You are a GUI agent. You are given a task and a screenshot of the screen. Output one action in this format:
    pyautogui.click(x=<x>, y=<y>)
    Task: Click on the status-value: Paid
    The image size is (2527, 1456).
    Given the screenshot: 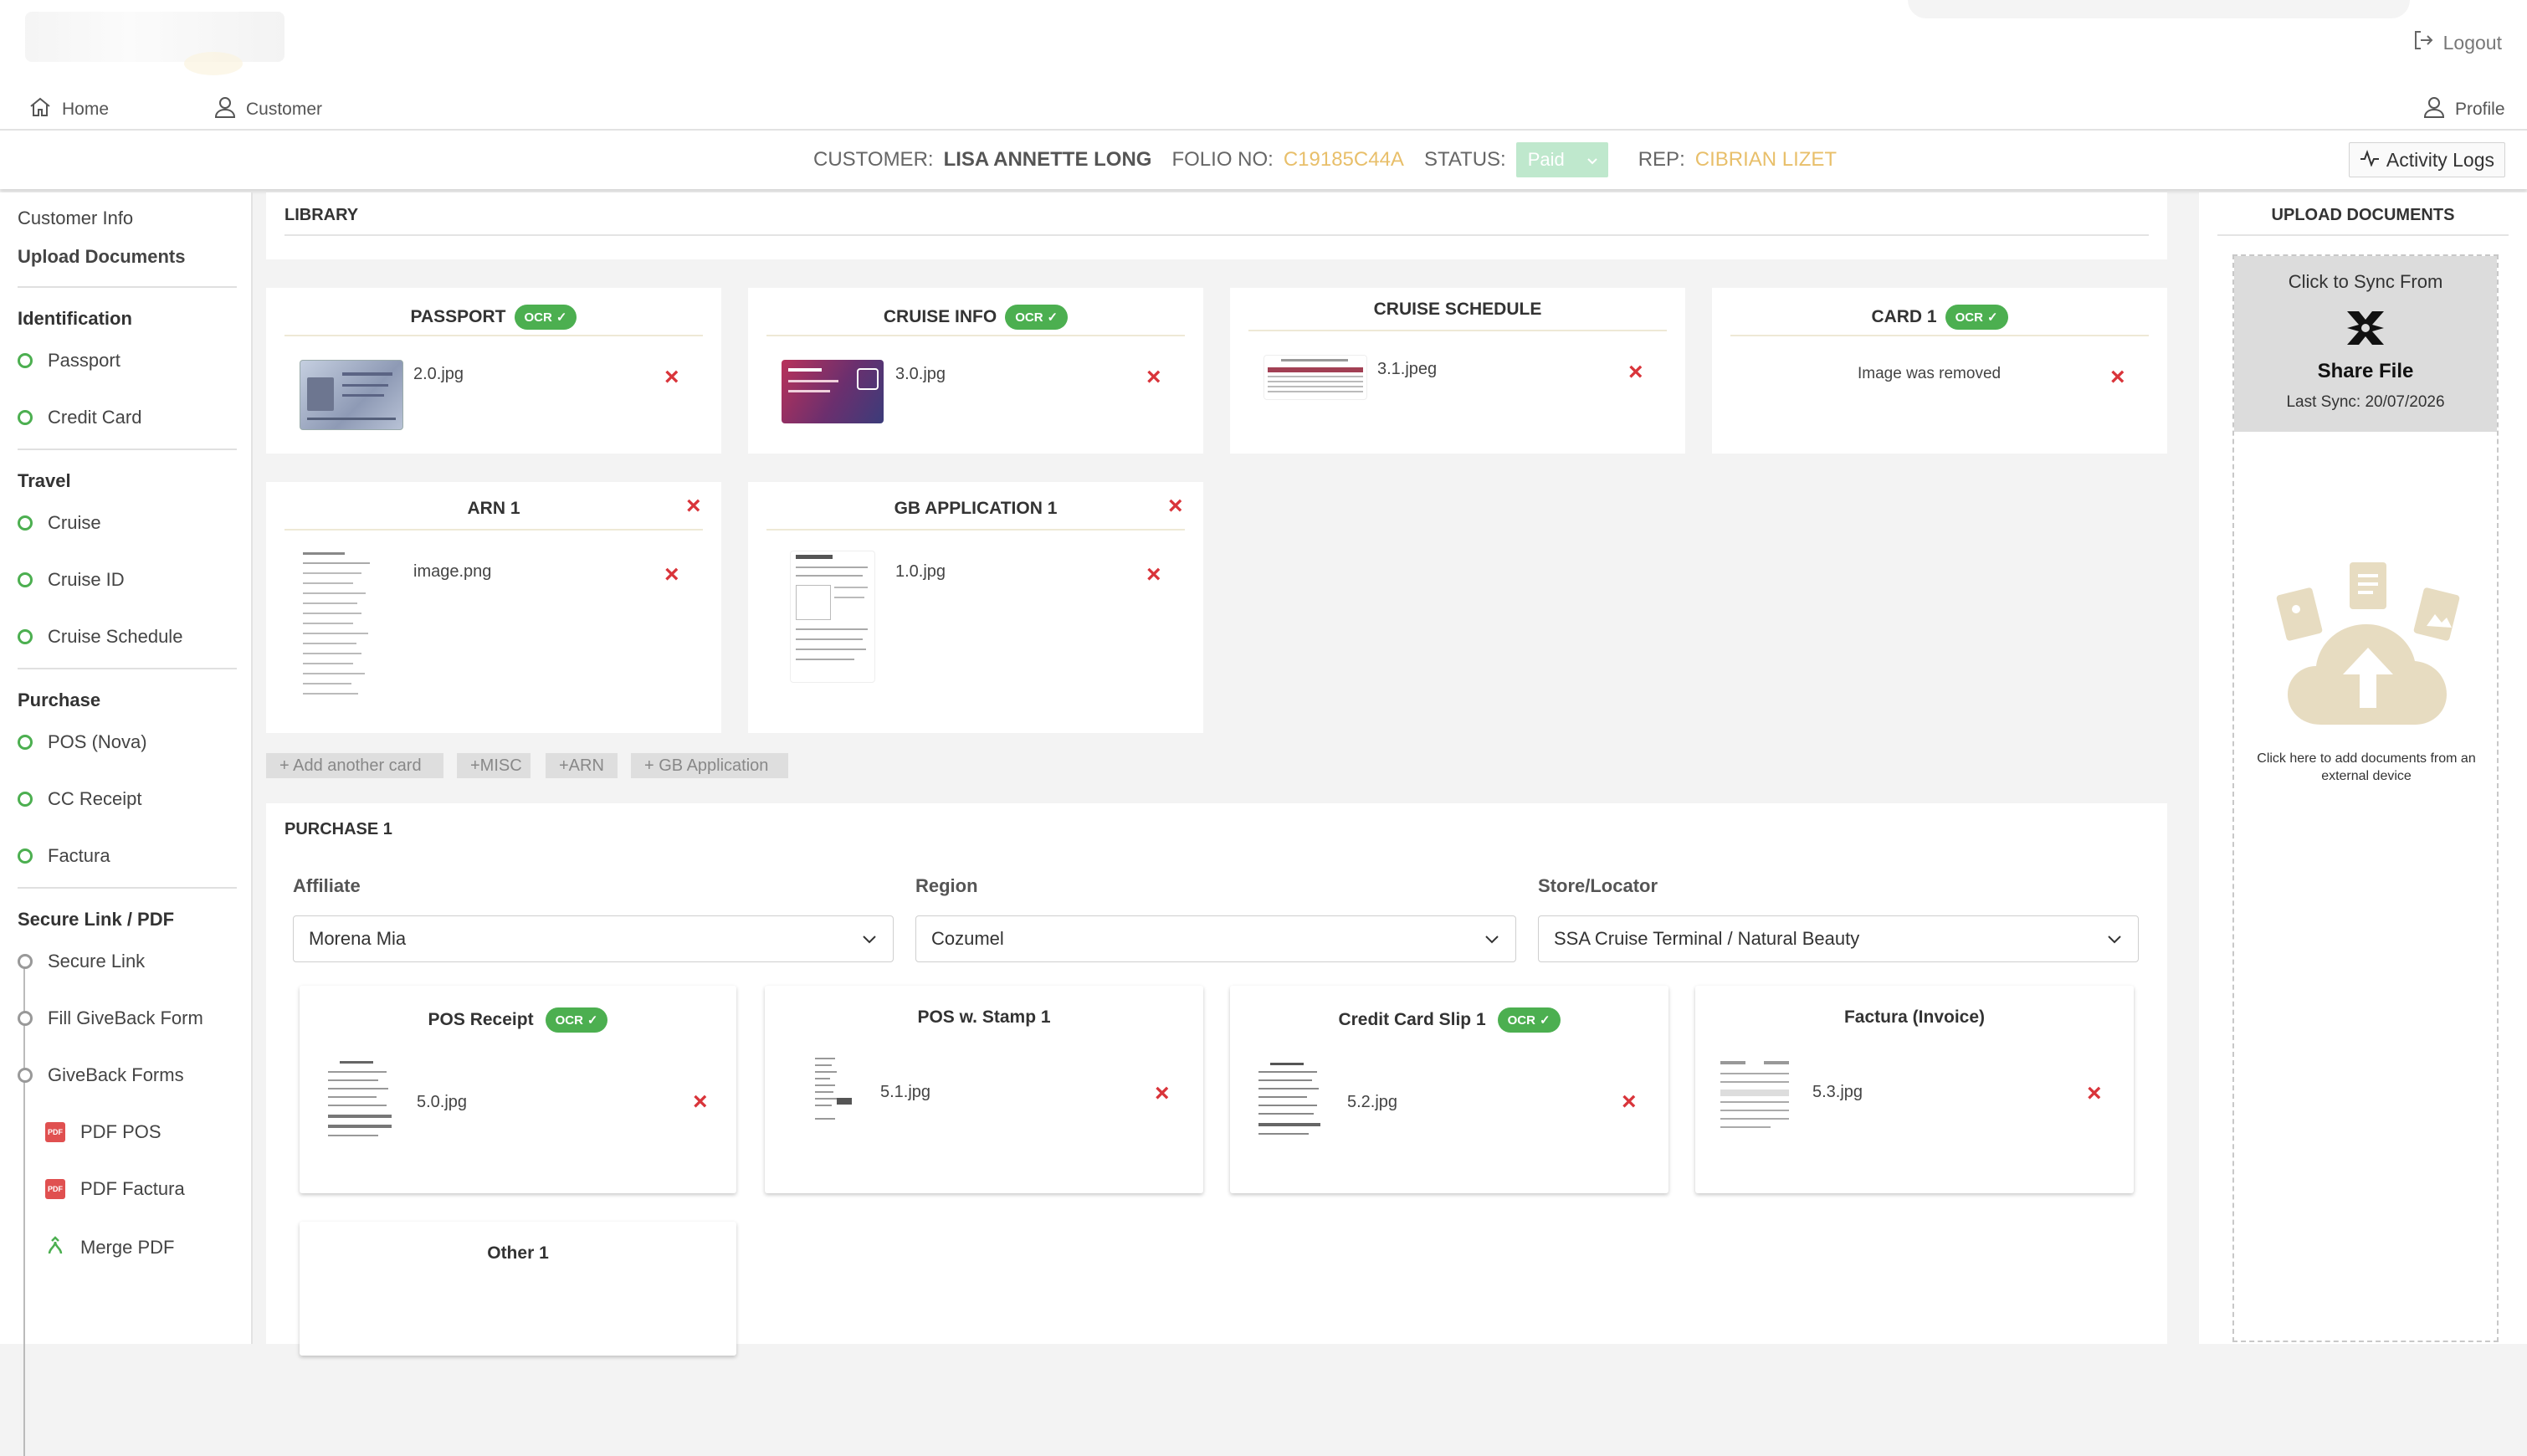 What is the action you would take?
    pyautogui.click(x=1546, y=159)
    